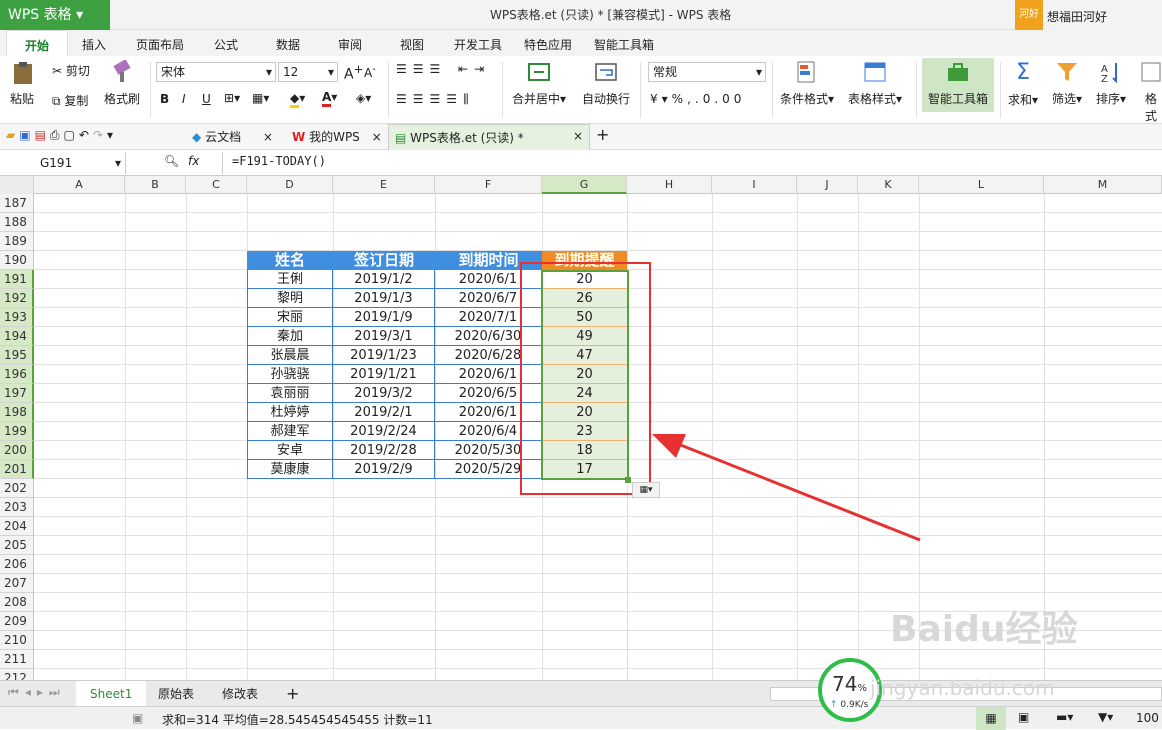 This screenshot has width=1162, height=730. What do you see at coordinates (539, 83) in the screenshot?
I see `merge-center-button: 合并居中▾` at bounding box center [539, 83].